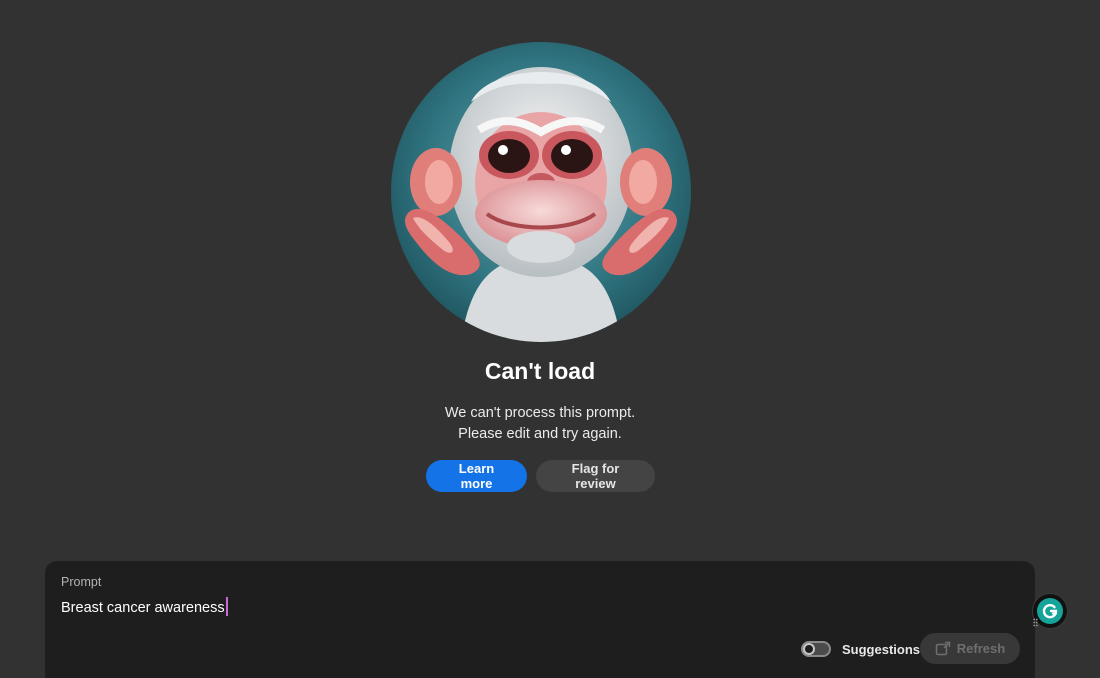 This screenshot has height=678, width=1100. Describe the element at coordinates (809, 649) in the screenshot. I see `toggle-knob` at that location.